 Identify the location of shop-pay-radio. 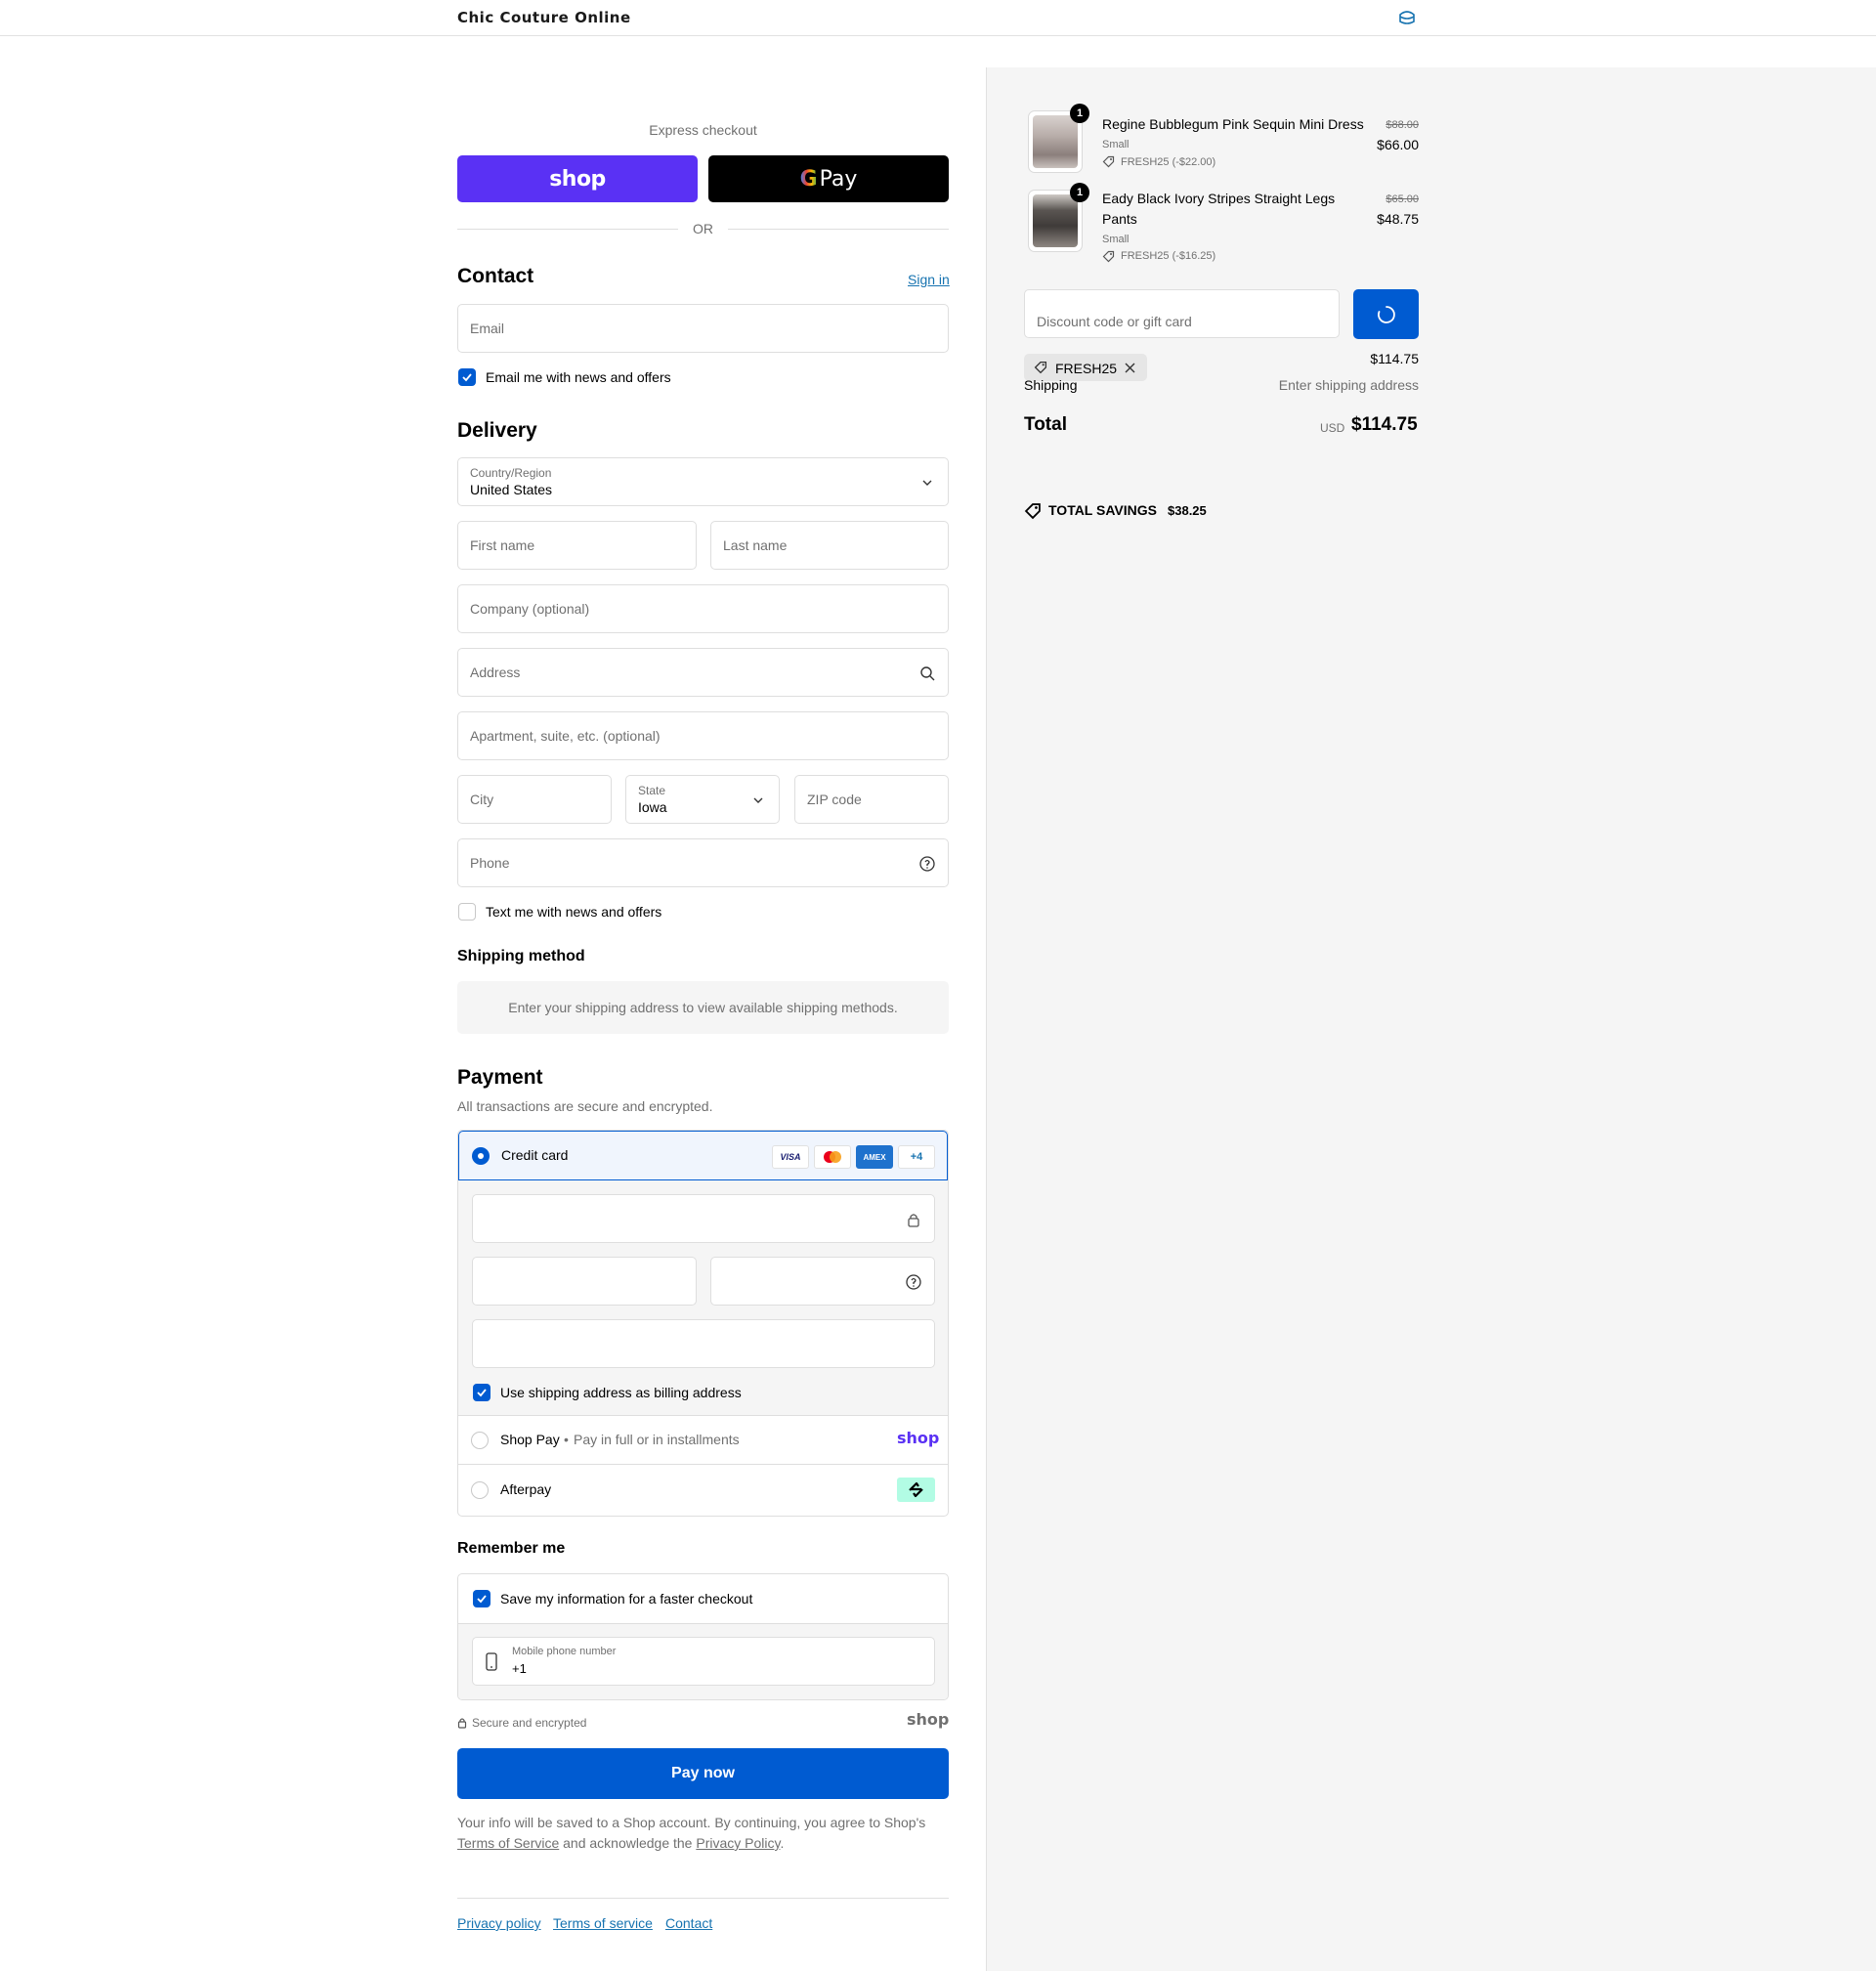
(480, 1440).